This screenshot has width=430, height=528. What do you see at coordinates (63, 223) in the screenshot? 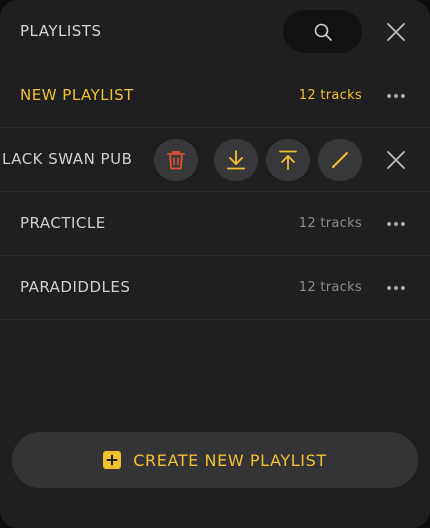
I see `playlist-name: PRACTICLE` at bounding box center [63, 223].